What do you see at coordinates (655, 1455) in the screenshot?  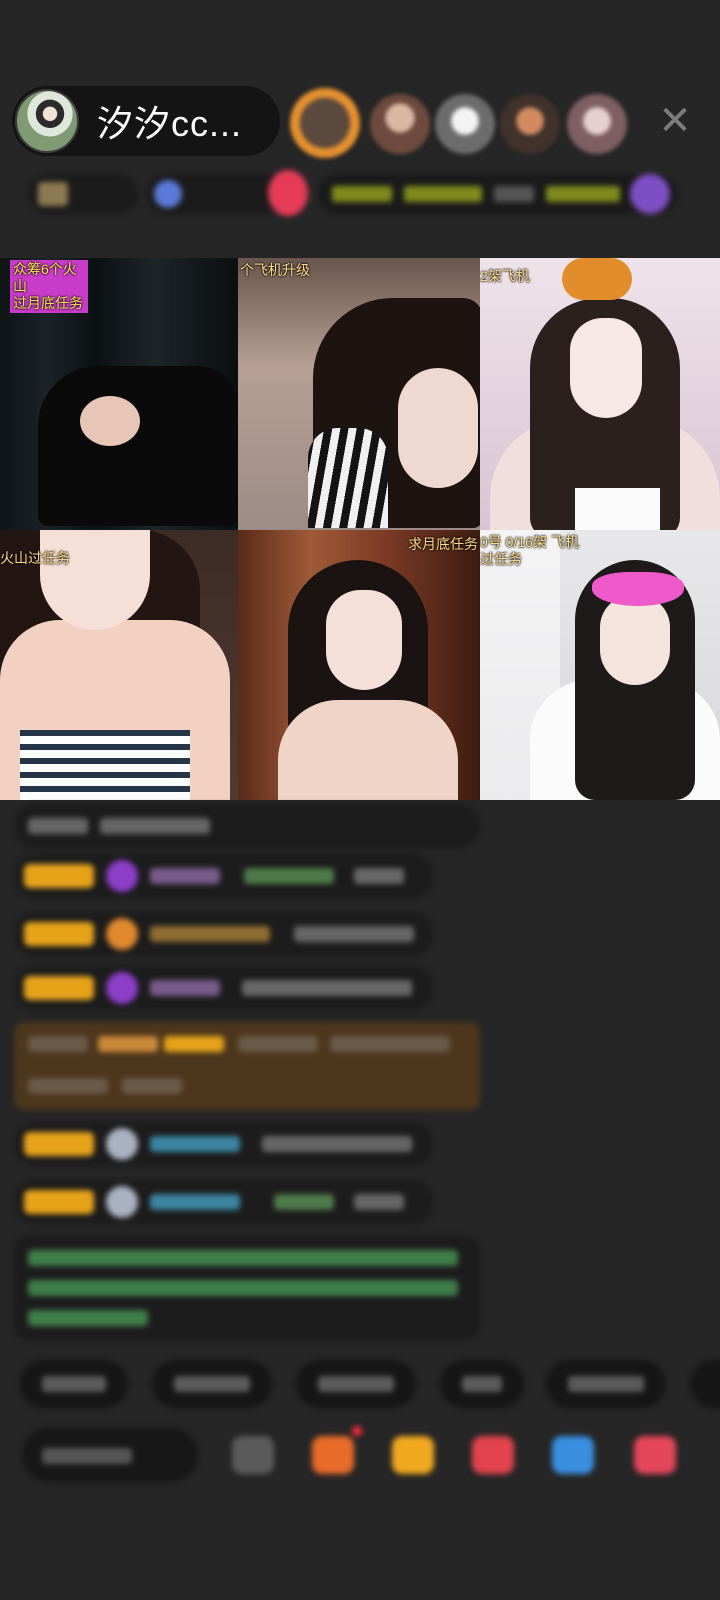 I see `shop-icon` at bounding box center [655, 1455].